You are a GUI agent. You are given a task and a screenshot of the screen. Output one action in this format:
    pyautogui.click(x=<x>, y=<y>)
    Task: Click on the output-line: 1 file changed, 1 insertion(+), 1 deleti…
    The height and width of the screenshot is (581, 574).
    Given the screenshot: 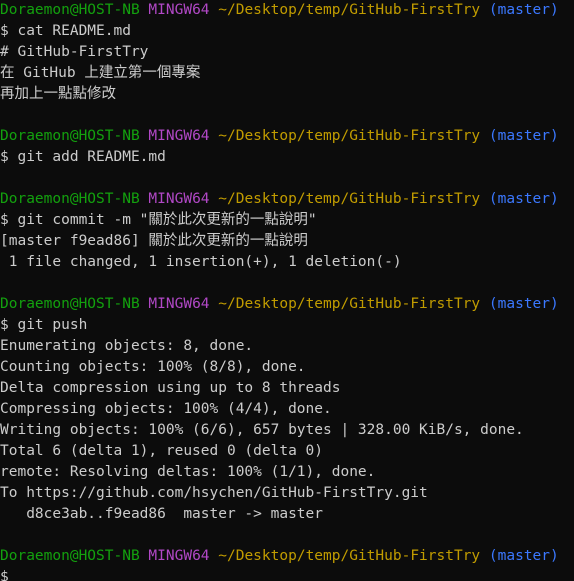 What is the action you would take?
    pyautogui.click(x=201, y=262)
    